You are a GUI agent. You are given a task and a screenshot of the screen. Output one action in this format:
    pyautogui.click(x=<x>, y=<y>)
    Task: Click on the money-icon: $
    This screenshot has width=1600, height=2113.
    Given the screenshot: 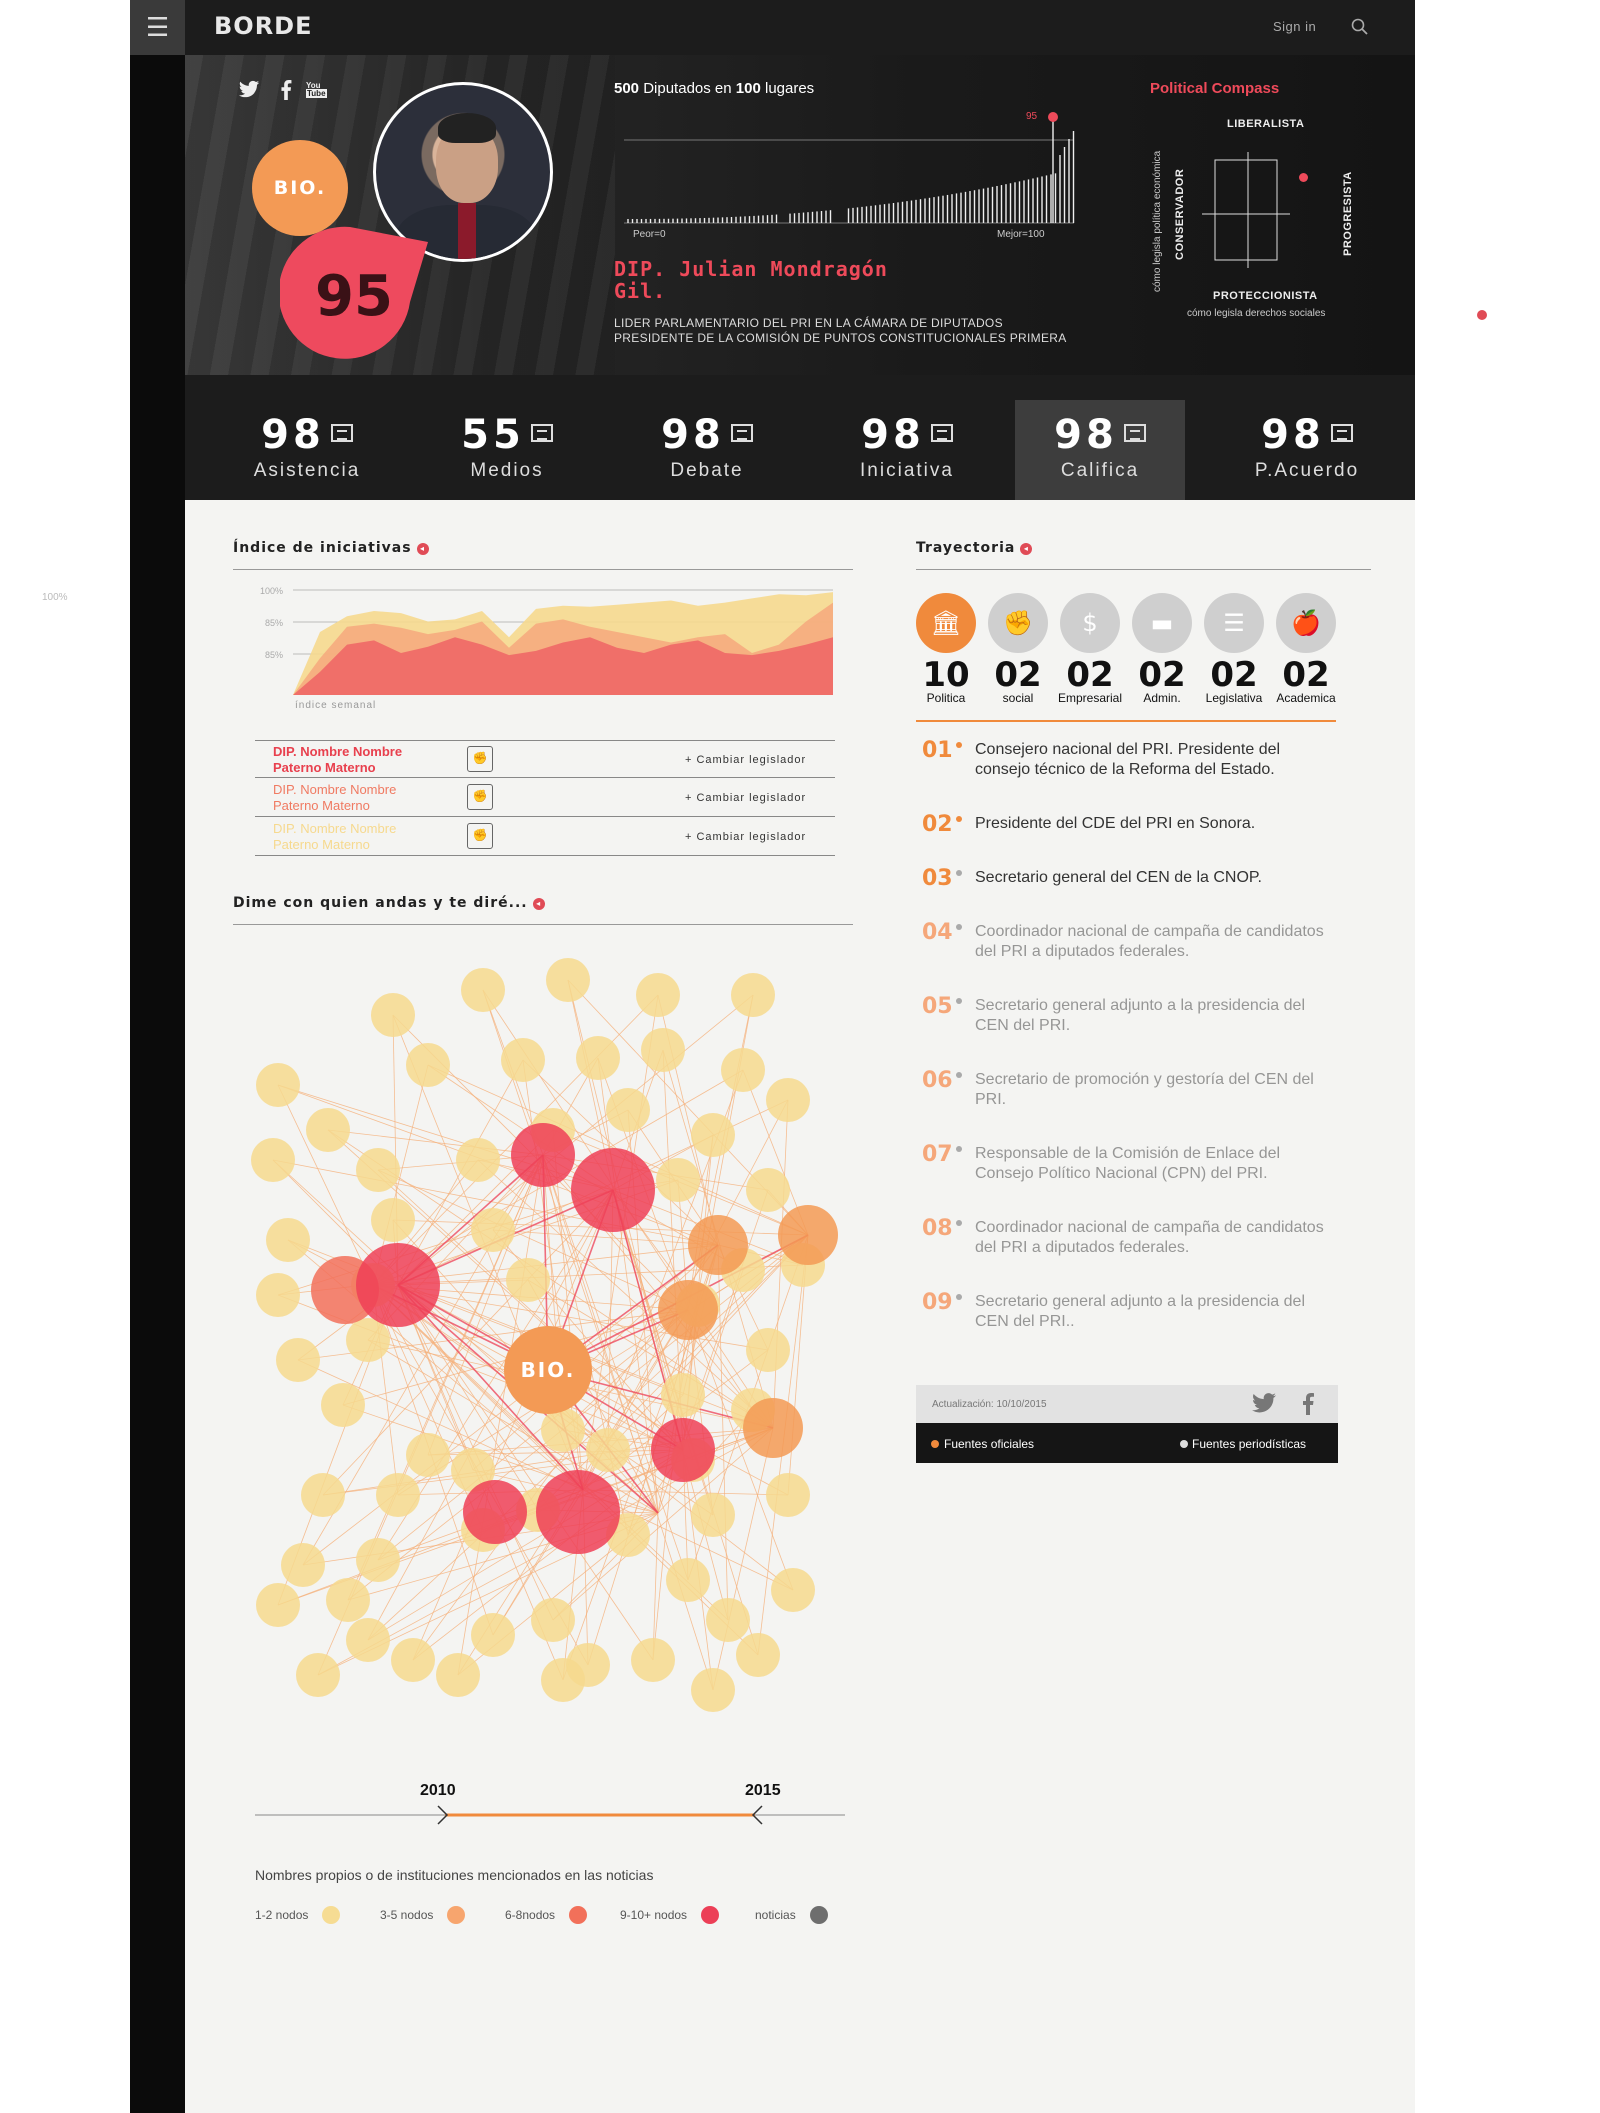 What is the action you would take?
    pyautogui.click(x=1090, y=623)
    